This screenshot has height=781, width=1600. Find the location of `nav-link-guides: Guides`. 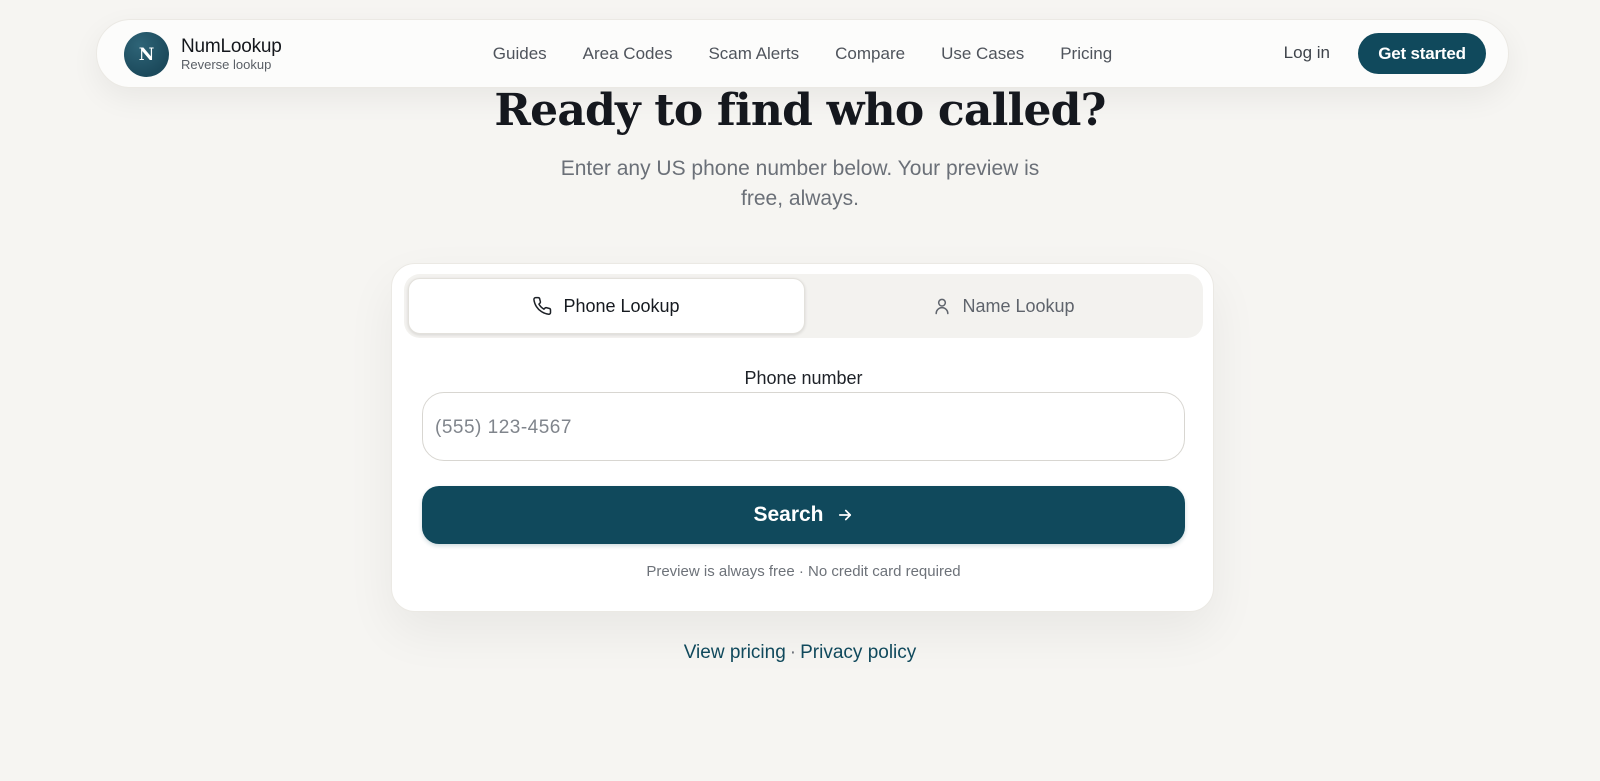

nav-link-guides: Guides is located at coordinates (520, 54).